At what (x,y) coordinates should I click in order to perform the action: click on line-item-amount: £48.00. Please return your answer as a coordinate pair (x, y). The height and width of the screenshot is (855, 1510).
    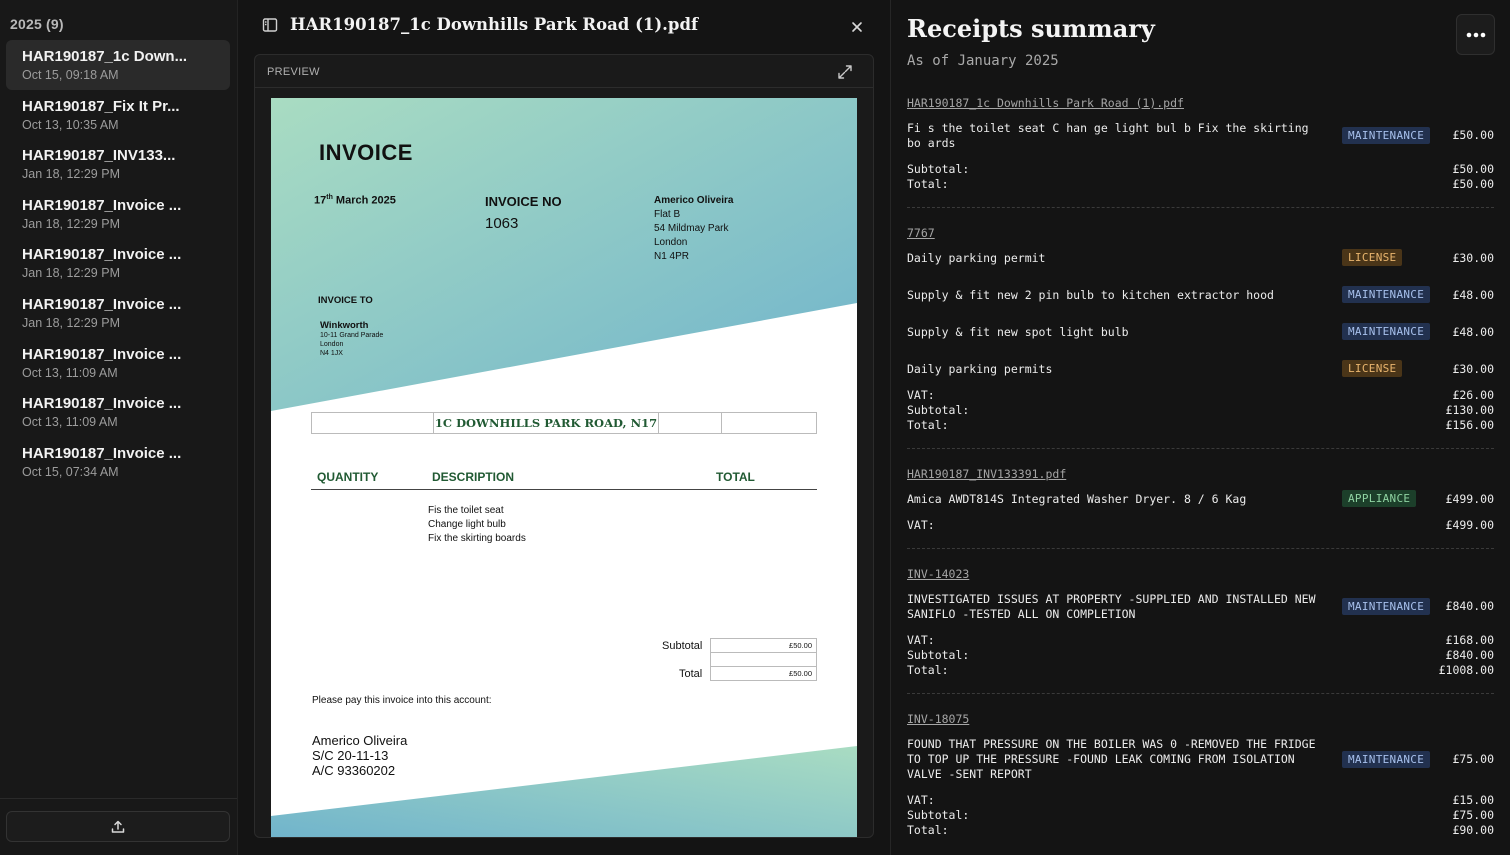
    Looking at the image, I should click on (1473, 332).